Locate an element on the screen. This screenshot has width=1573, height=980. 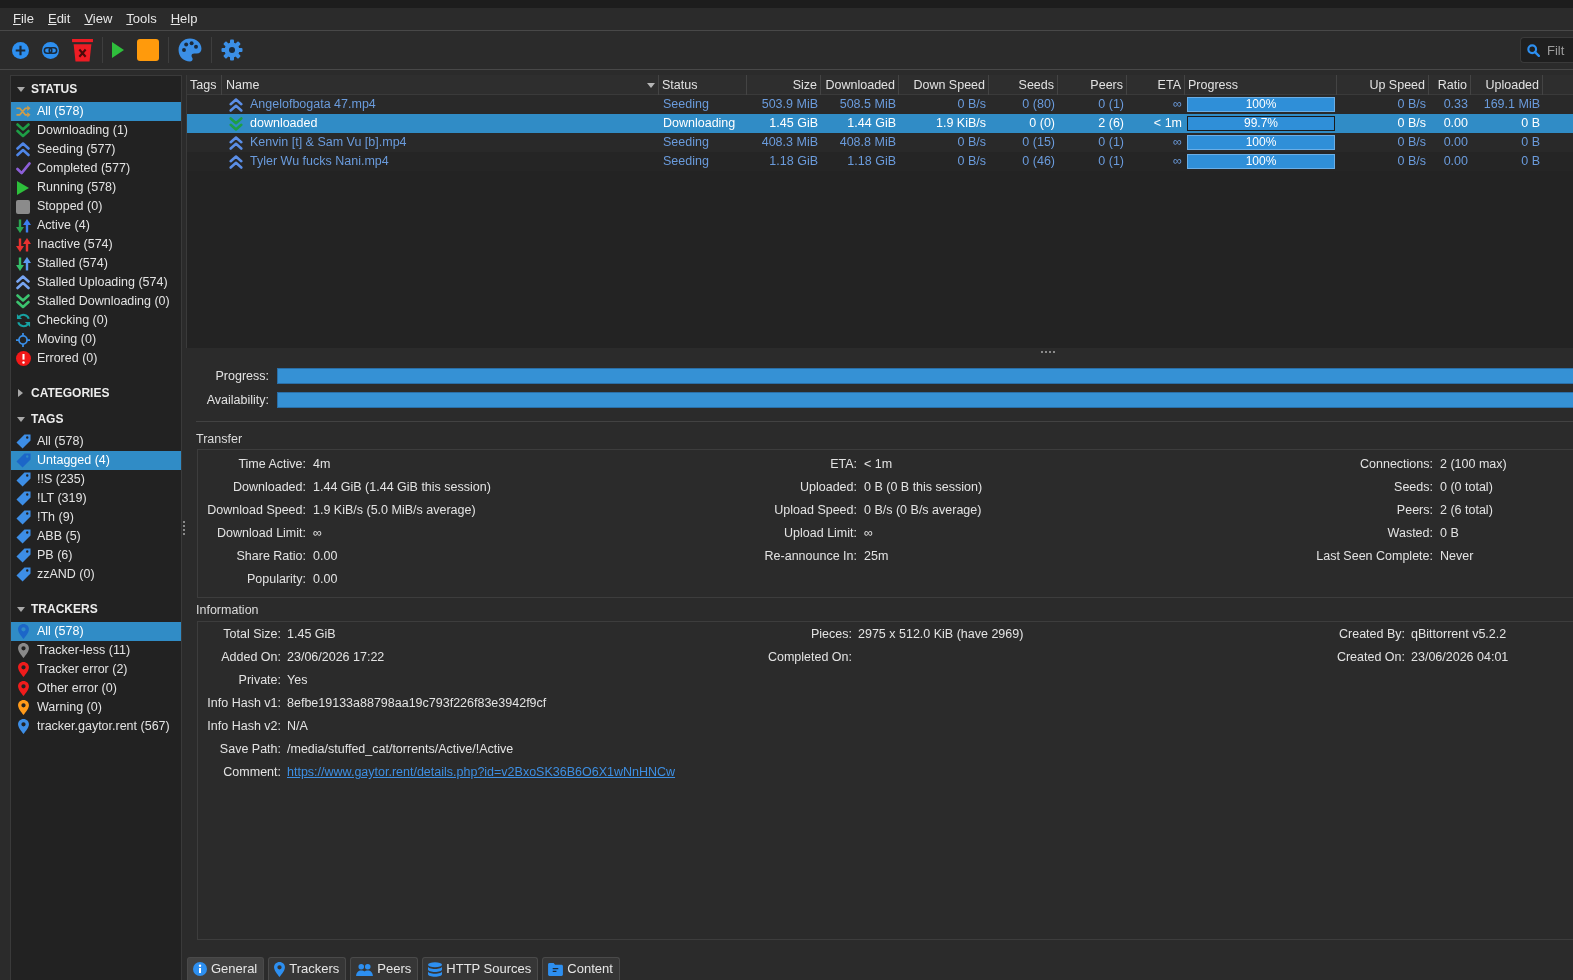
sidebar-item: Stopped (0) is located at coordinates (96, 206).